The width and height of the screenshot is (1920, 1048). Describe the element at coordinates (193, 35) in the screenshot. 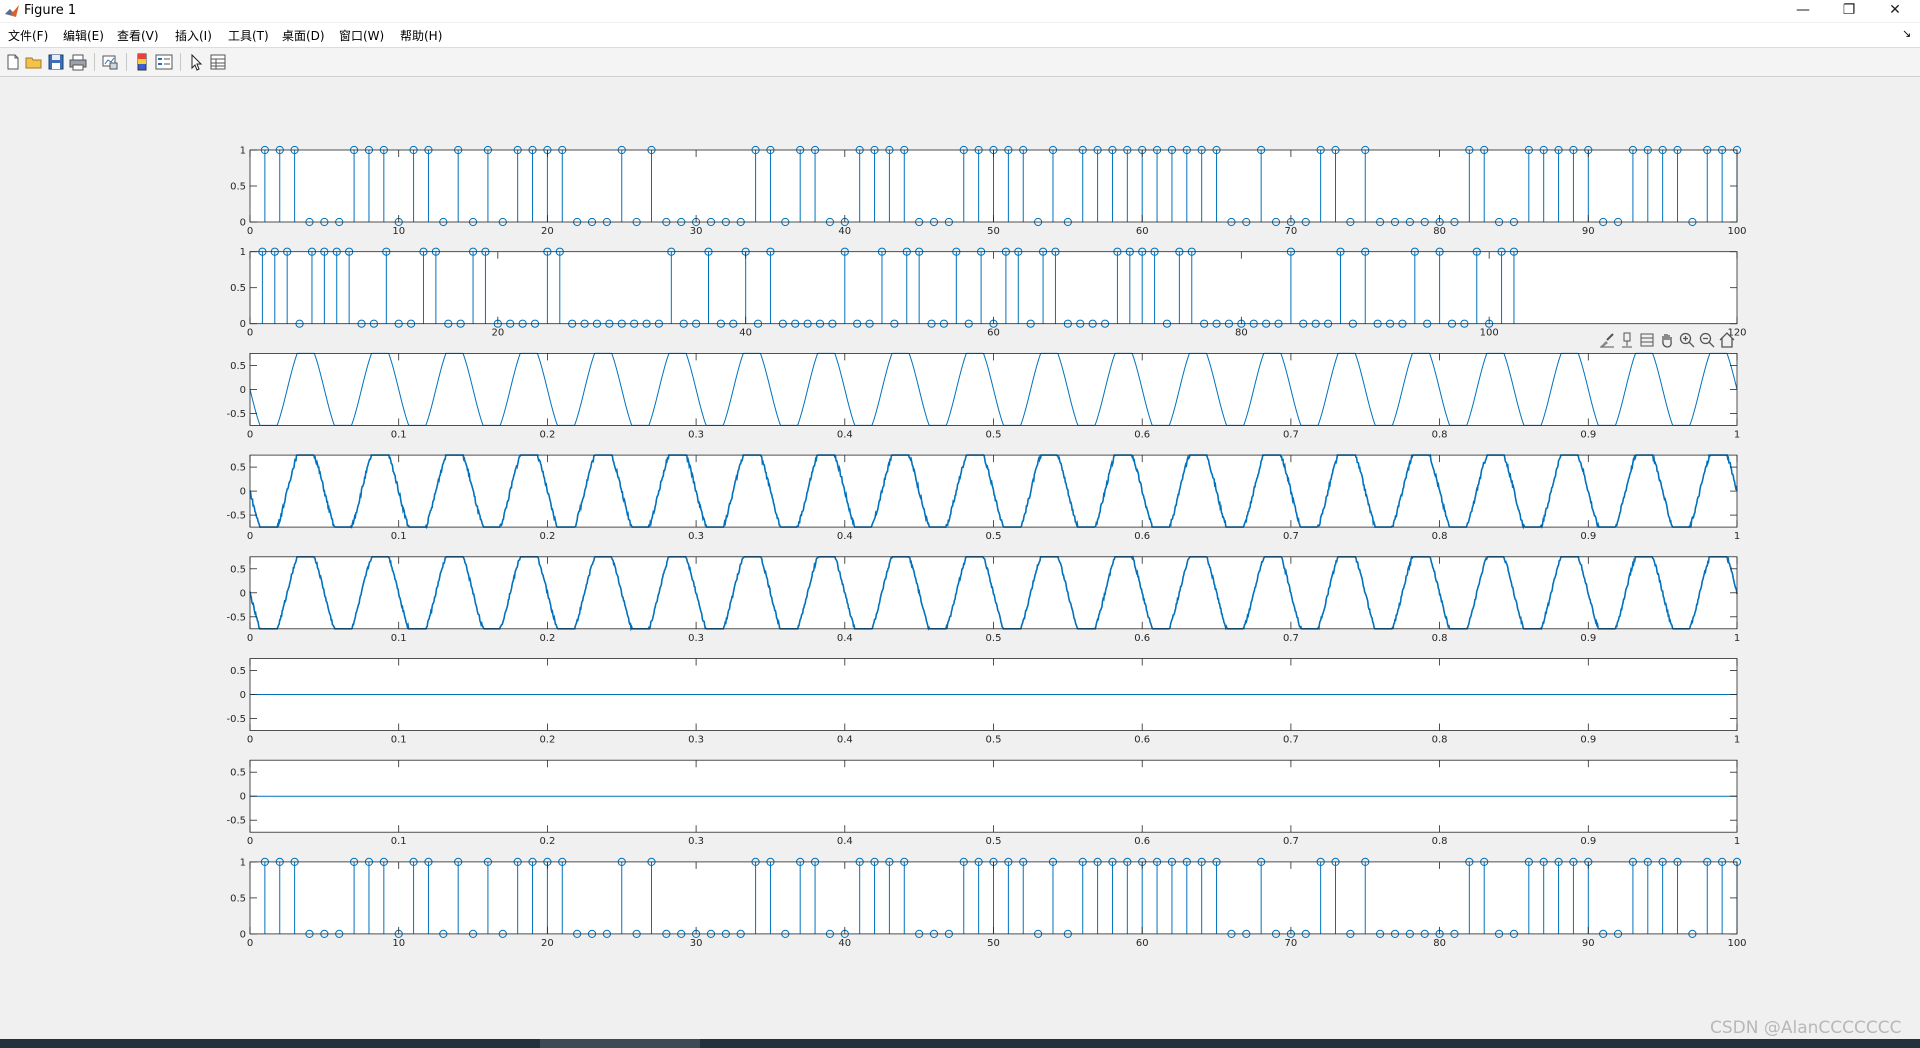

I see `menu-insert: 插入(I)` at that location.